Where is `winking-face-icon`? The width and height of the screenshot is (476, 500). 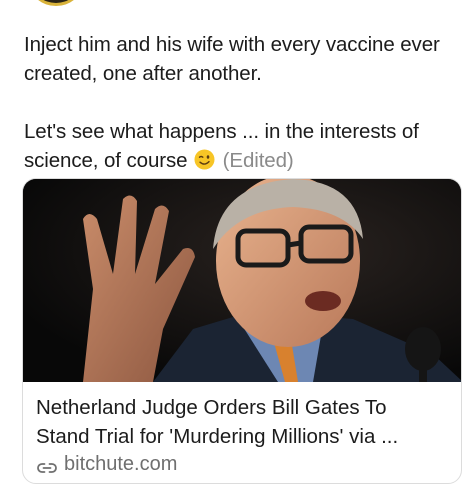 winking-face-icon is located at coordinates (204, 159).